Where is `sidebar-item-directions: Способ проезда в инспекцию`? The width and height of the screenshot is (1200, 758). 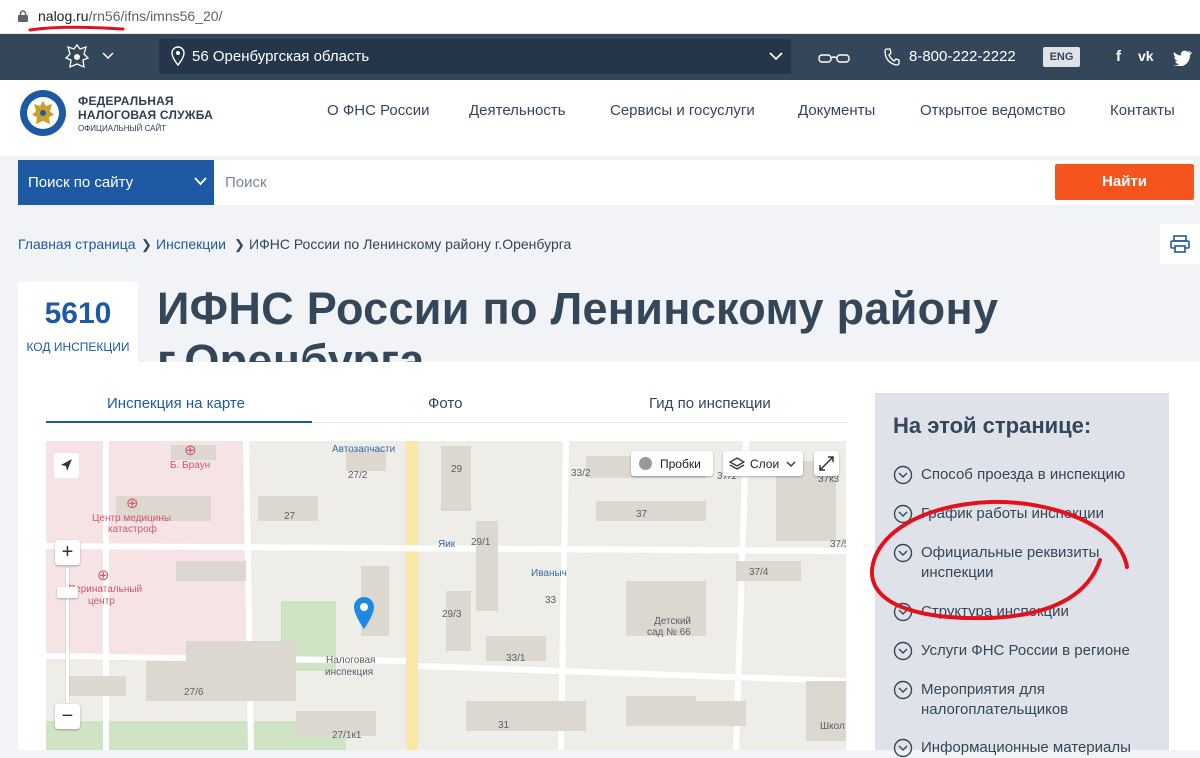 sidebar-item-directions: Способ проезда в инспекцию is located at coordinates (1022, 475).